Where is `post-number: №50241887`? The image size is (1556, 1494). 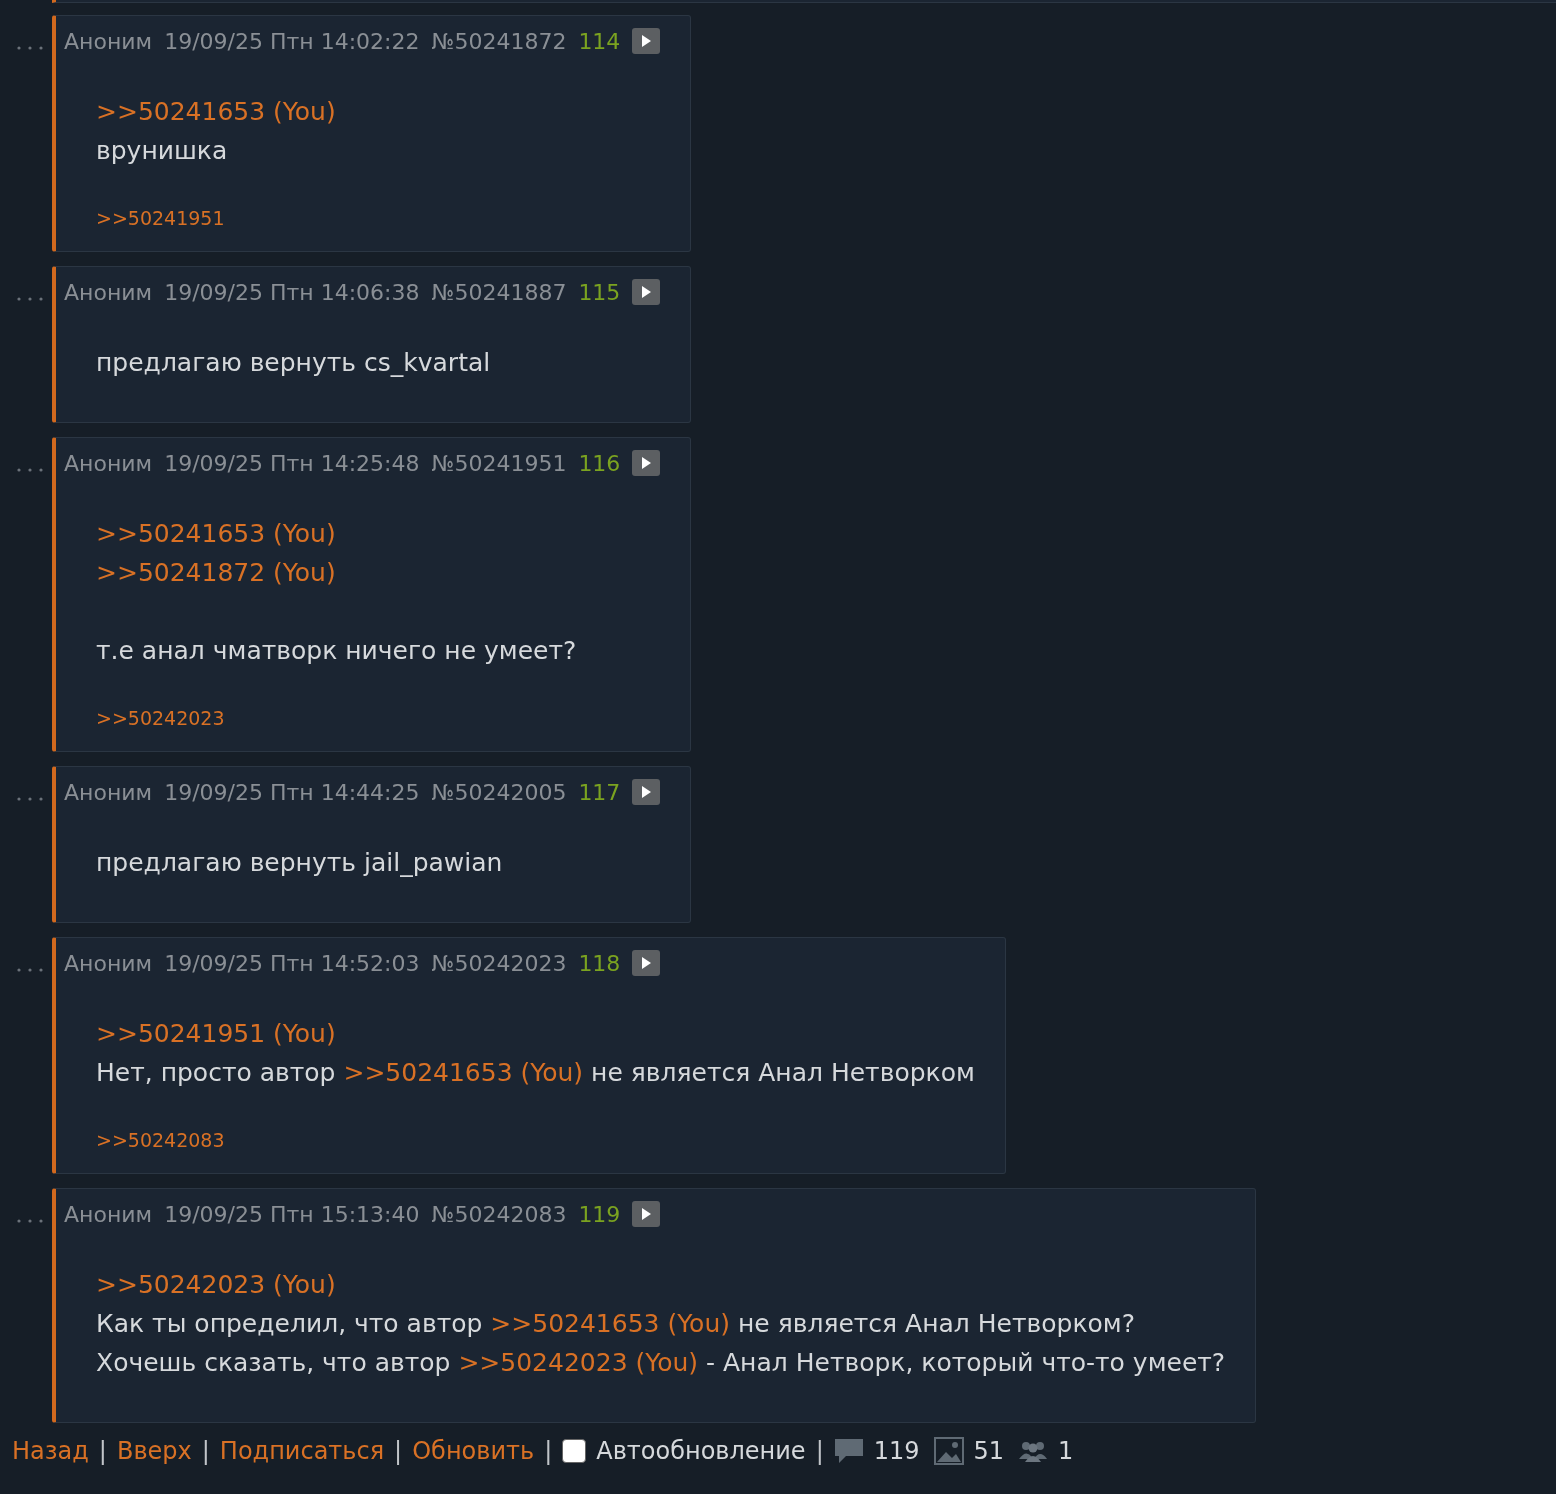
post-number: №50241887 is located at coordinates (499, 292).